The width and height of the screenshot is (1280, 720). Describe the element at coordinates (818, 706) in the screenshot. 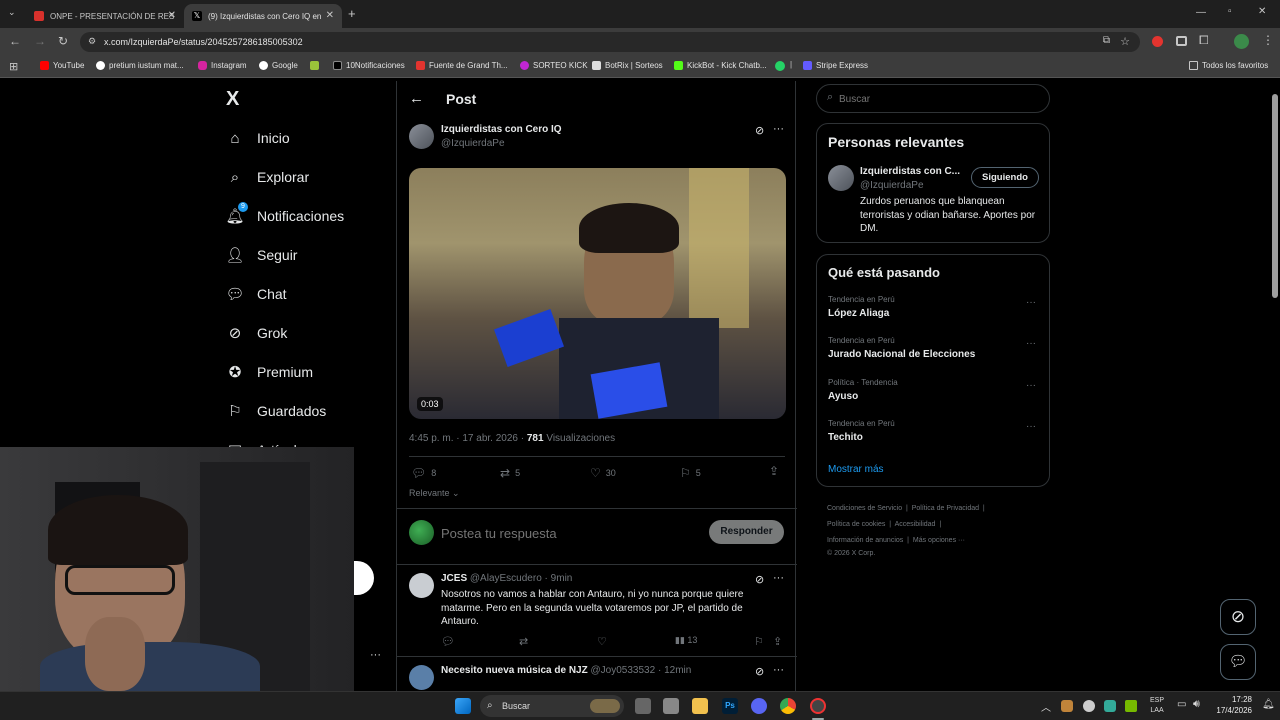

I see `active-app-icon` at that location.